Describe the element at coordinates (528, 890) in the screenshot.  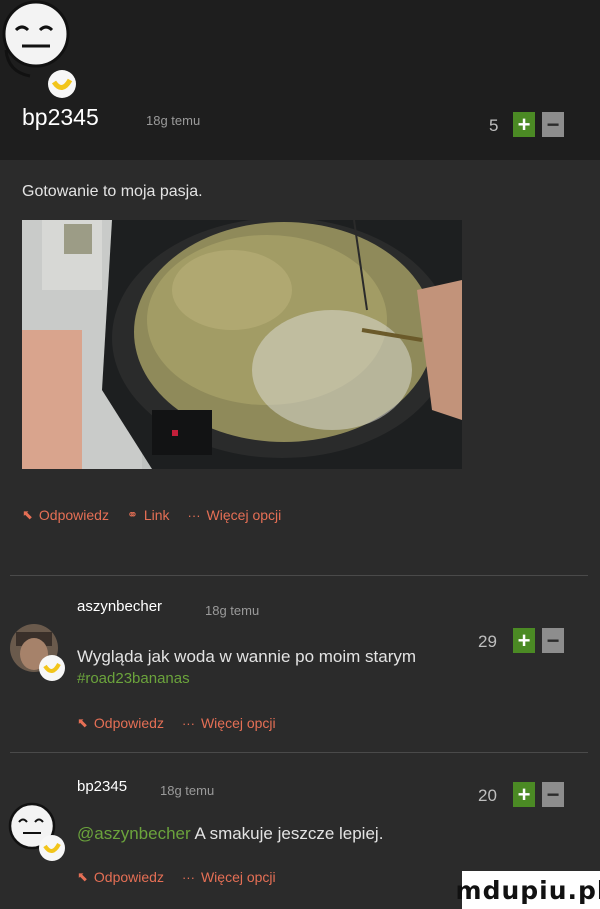
I see `site-watermark: mdupiu.pl` at that location.